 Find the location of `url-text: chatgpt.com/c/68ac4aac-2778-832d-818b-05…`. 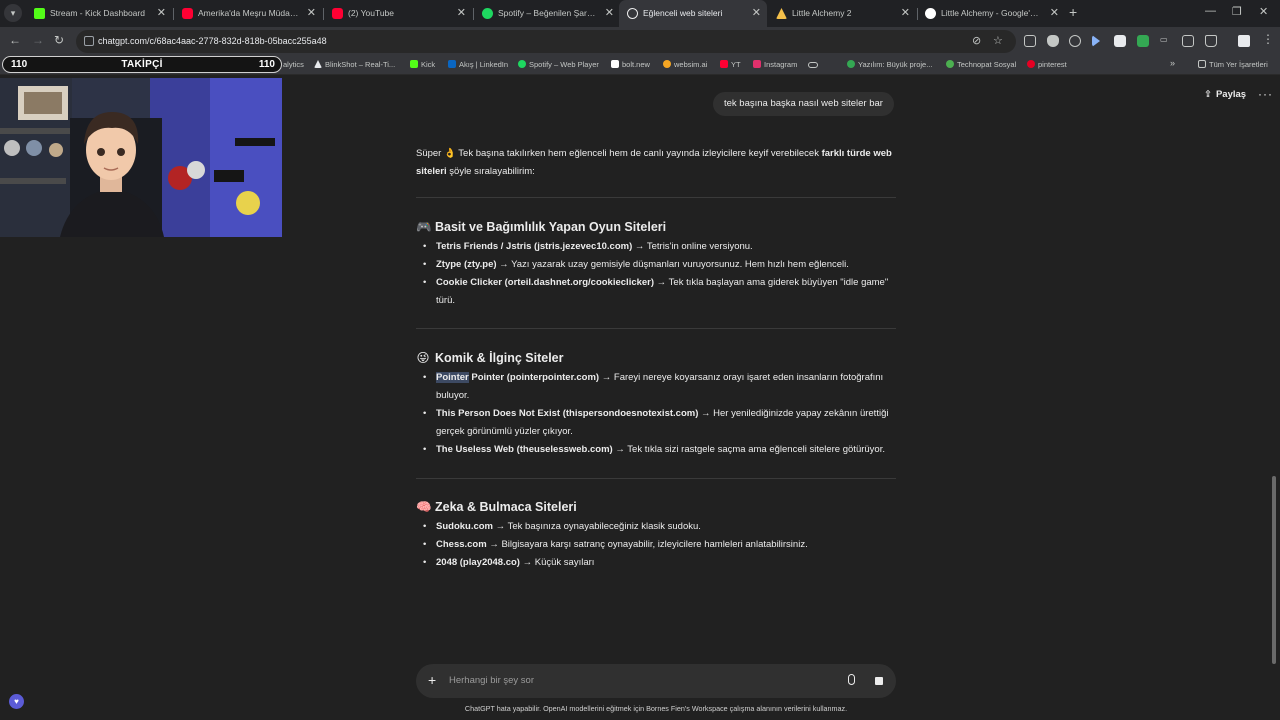

url-text: chatgpt.com/c/68ac4aac-2778-832d-818b-05… is located at coordinates (212, 41).